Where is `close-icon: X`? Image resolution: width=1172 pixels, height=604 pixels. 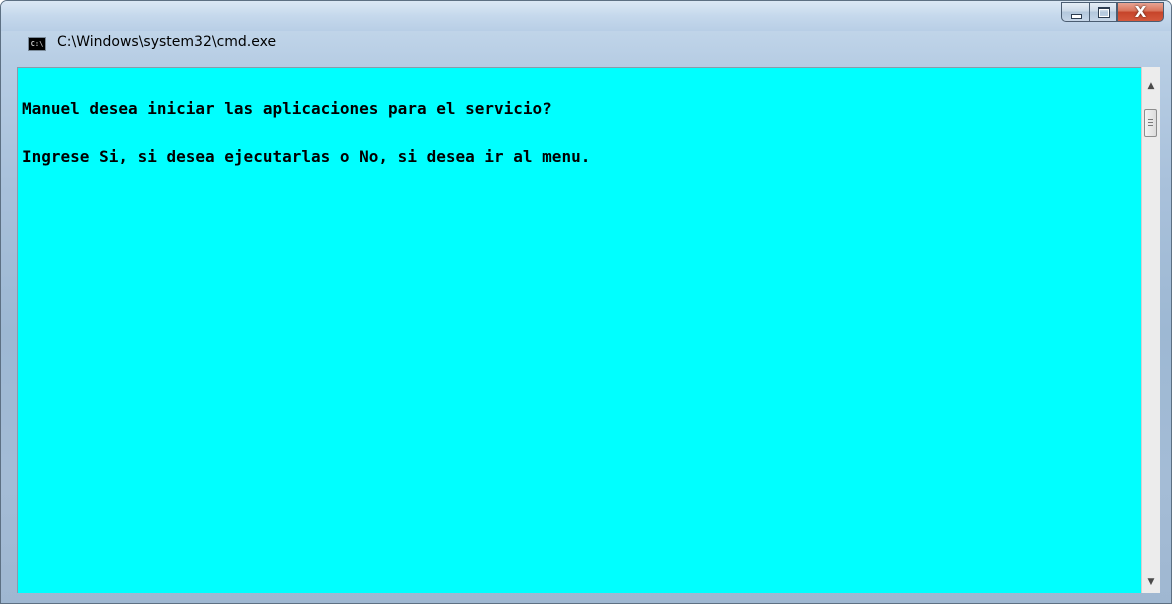 close-icon: X is located at coordinates (1140, 12).